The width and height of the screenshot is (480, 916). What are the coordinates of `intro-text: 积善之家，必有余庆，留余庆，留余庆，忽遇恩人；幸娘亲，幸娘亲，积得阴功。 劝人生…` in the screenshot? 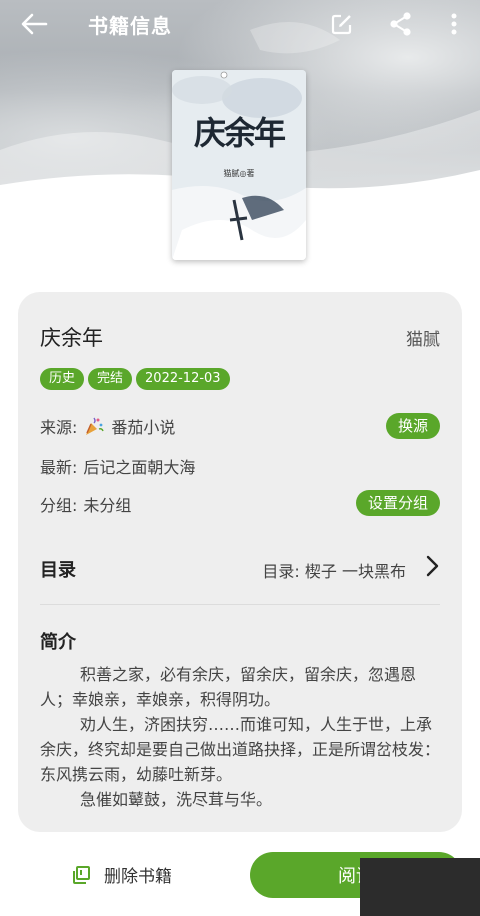 It's located at (242, 737).